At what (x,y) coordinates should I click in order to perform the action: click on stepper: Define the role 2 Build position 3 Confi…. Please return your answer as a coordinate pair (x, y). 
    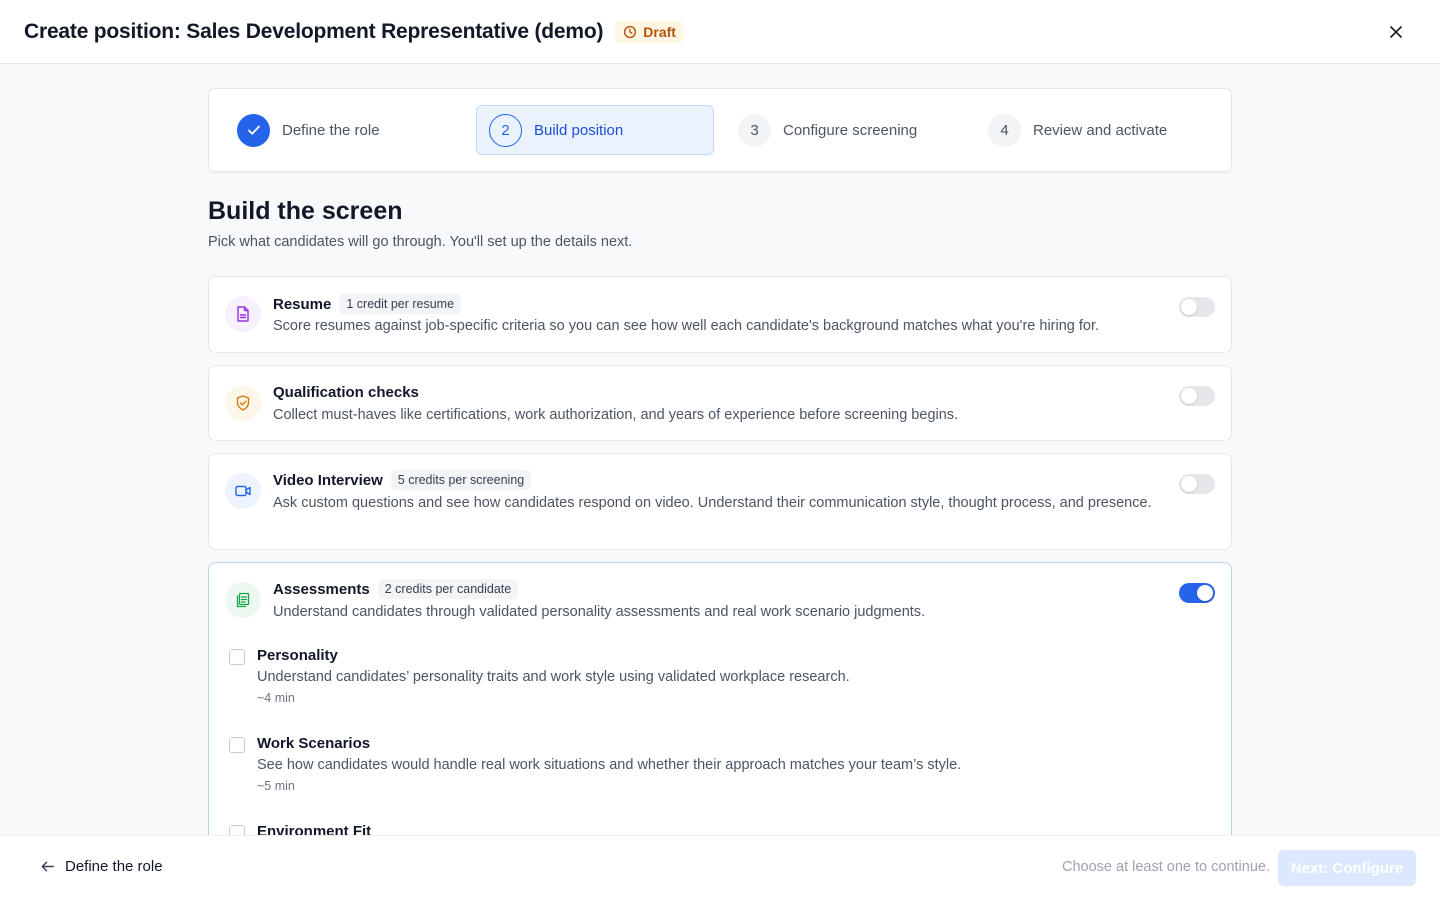
    Looking at the image, I should click on (720, 130).